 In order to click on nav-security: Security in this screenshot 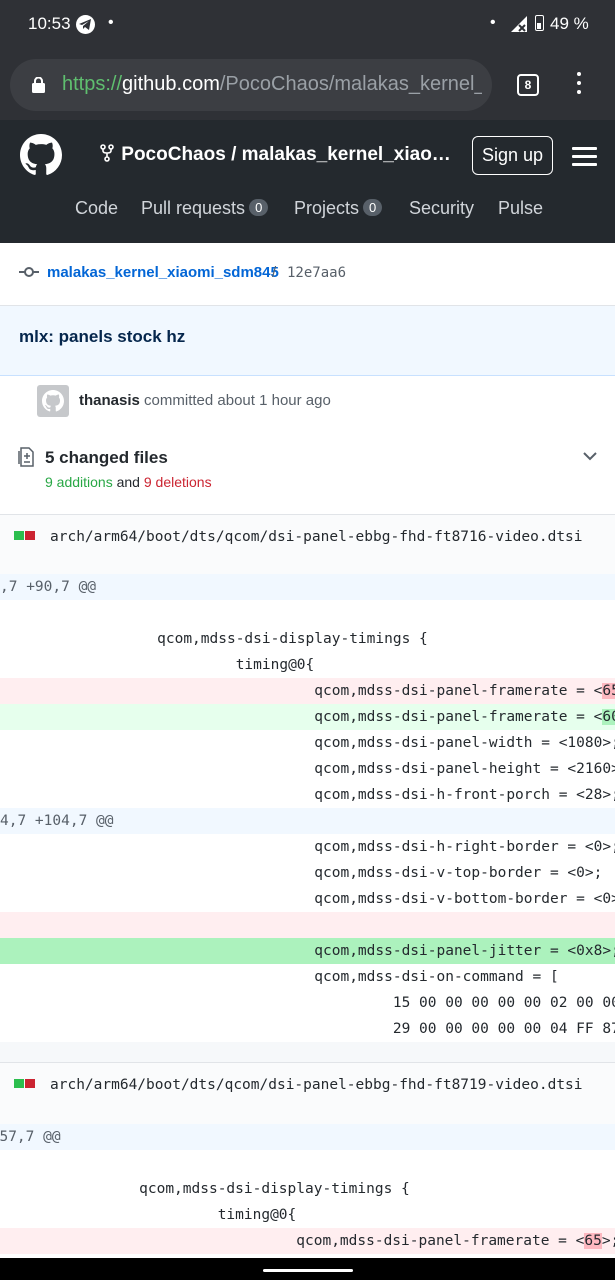, I will do `click(441, 208)`.